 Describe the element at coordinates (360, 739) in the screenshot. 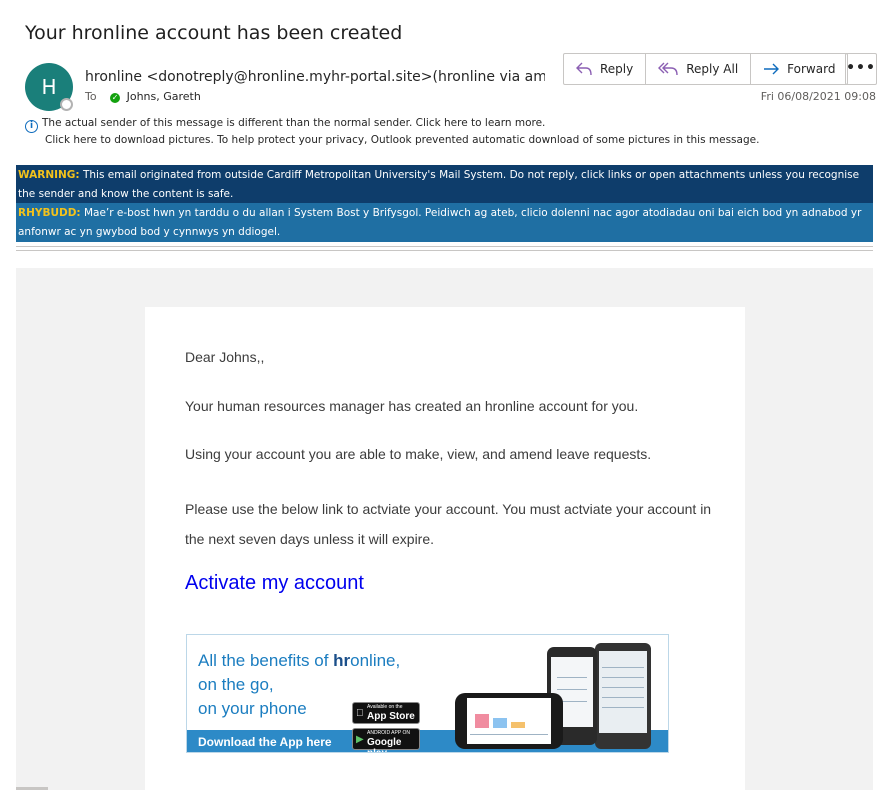

I see `play-icon: ▶` at that location.